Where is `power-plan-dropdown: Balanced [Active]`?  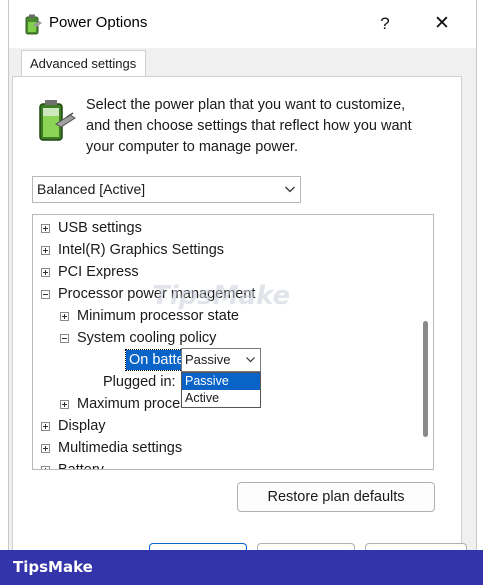
power-plan-dropdown: Balanced [Active] is located at coordinates (166, 189).